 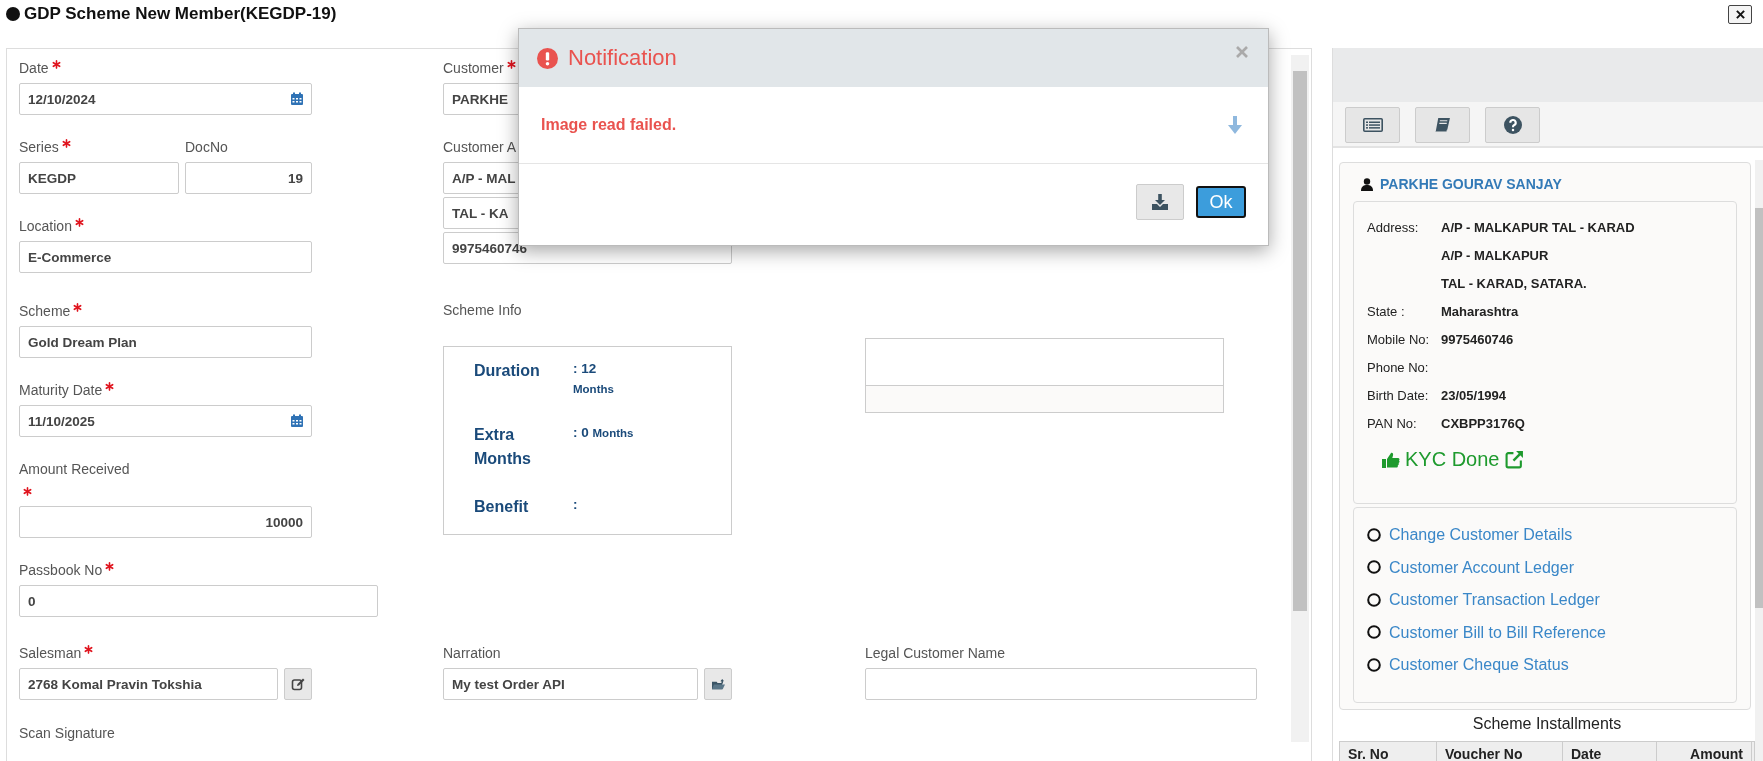 I want to click on field-label: Date, so click(x=34, y=68).